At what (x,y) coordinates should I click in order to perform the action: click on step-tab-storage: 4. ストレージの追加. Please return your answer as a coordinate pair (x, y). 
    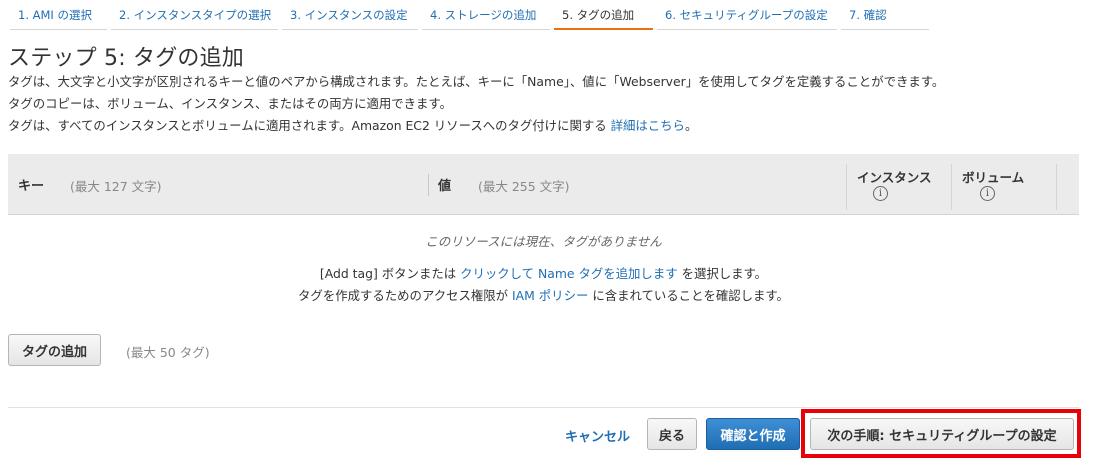
    Looking at the image, I should click on (486, 15).